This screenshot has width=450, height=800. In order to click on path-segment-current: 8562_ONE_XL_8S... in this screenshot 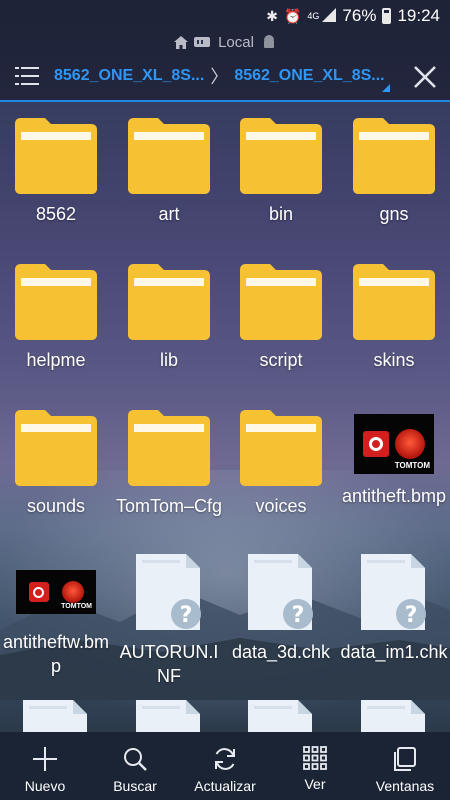, I will do `click(311, 76)`.